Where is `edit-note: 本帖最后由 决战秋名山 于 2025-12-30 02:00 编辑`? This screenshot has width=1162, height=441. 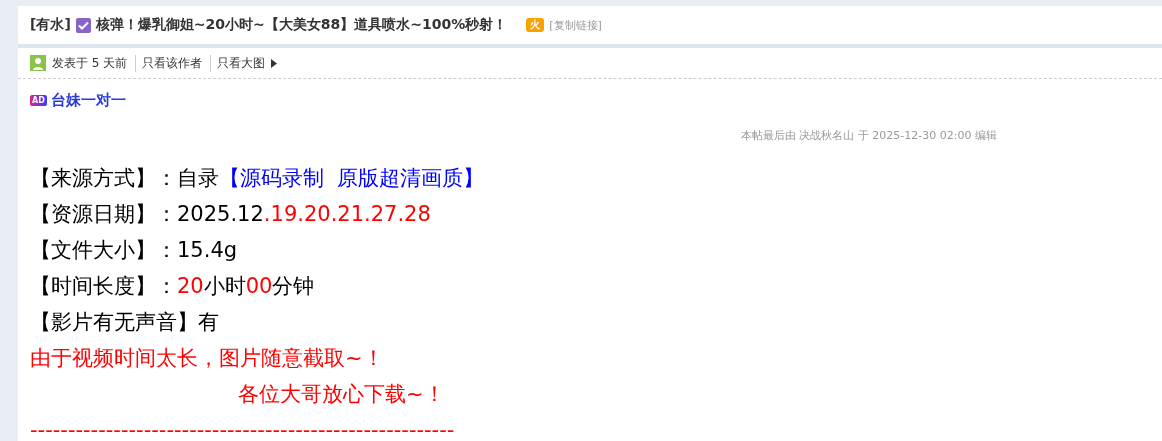
edit-note: 本帖最后由 决战秋名山 于 2025-12-30 02:00 编辑 is located at coordinates (868, 135).